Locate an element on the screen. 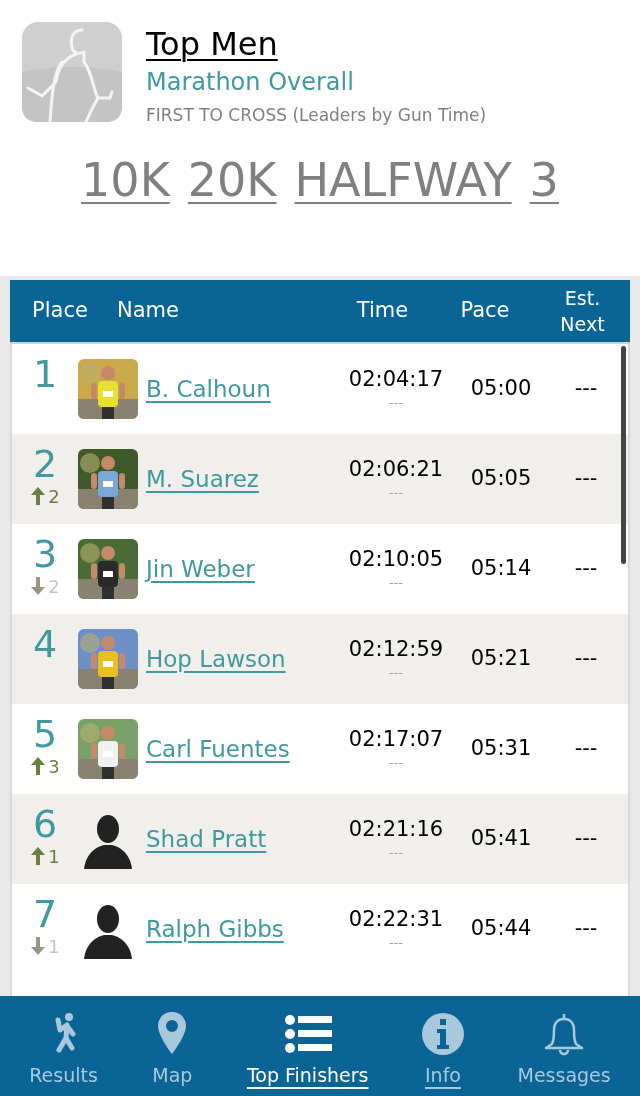 Image resolution: width=640 pixels, height=1096 pixels. pace-value: 05:41 is located at coordinates (501, 839).